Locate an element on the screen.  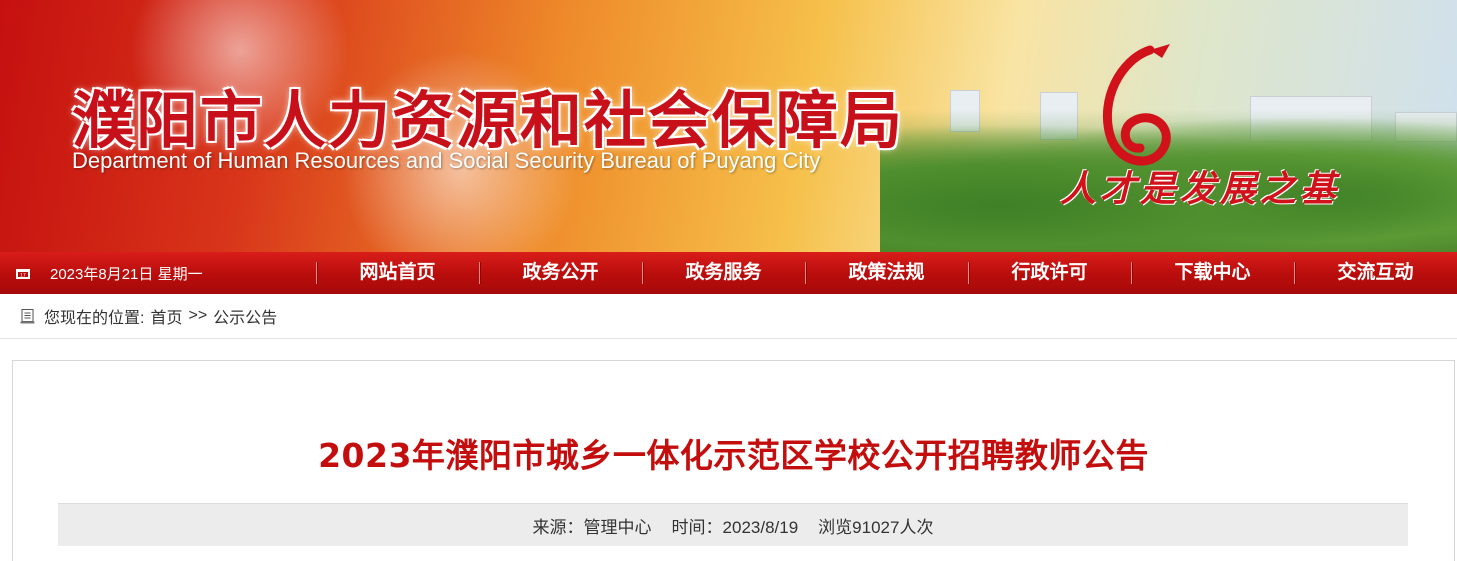
nav-item-home: 网站首页 is located at coordinates (397, 273).